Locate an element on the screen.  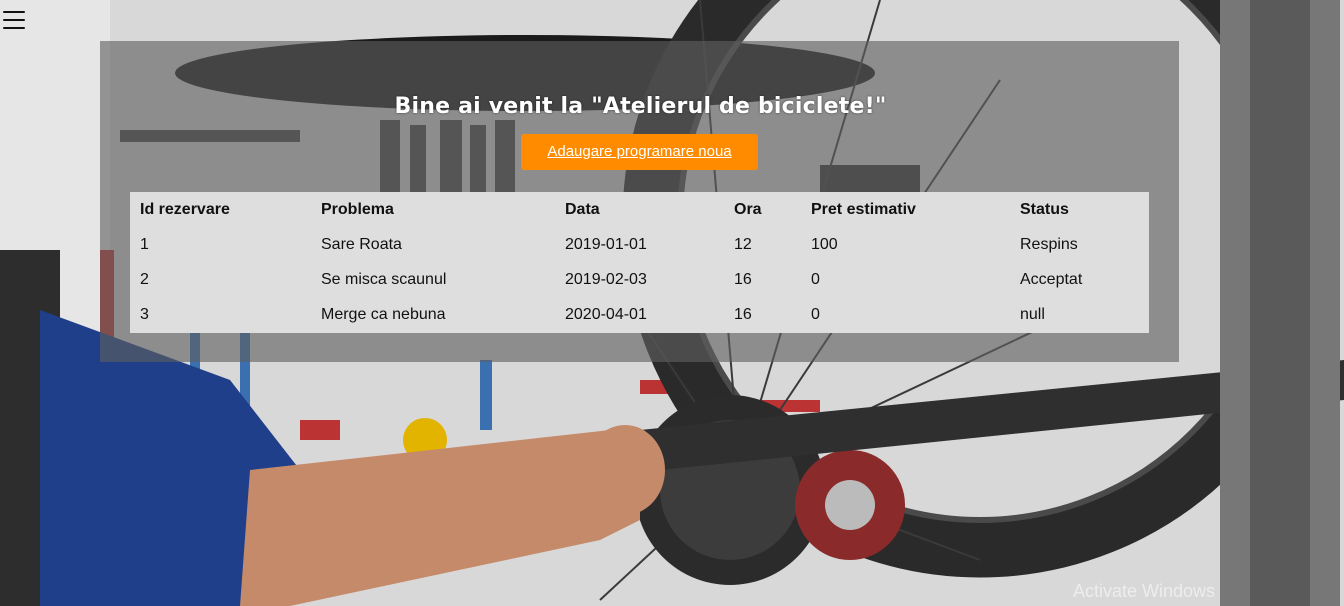
cell-status: Acceptat is located at coordinates (1051, 279).